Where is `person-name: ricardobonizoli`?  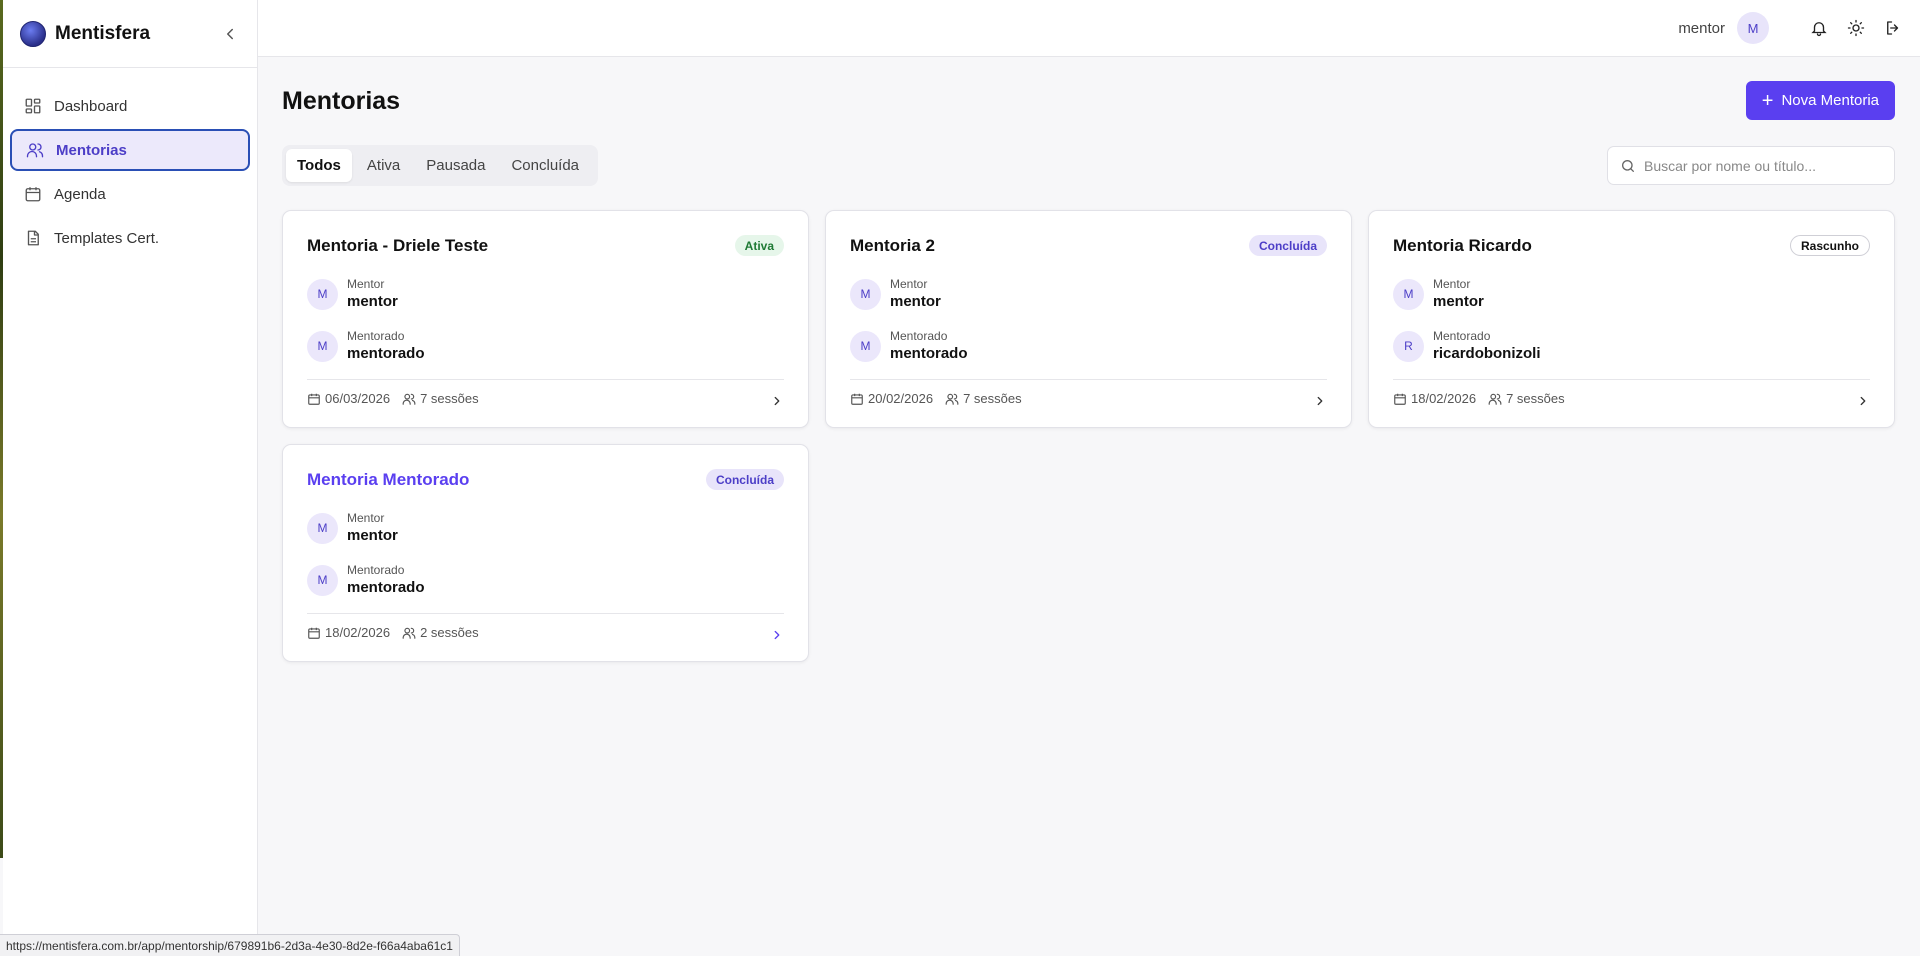
person-name: ricardobonizoli is located at coordinates (1487, 353).